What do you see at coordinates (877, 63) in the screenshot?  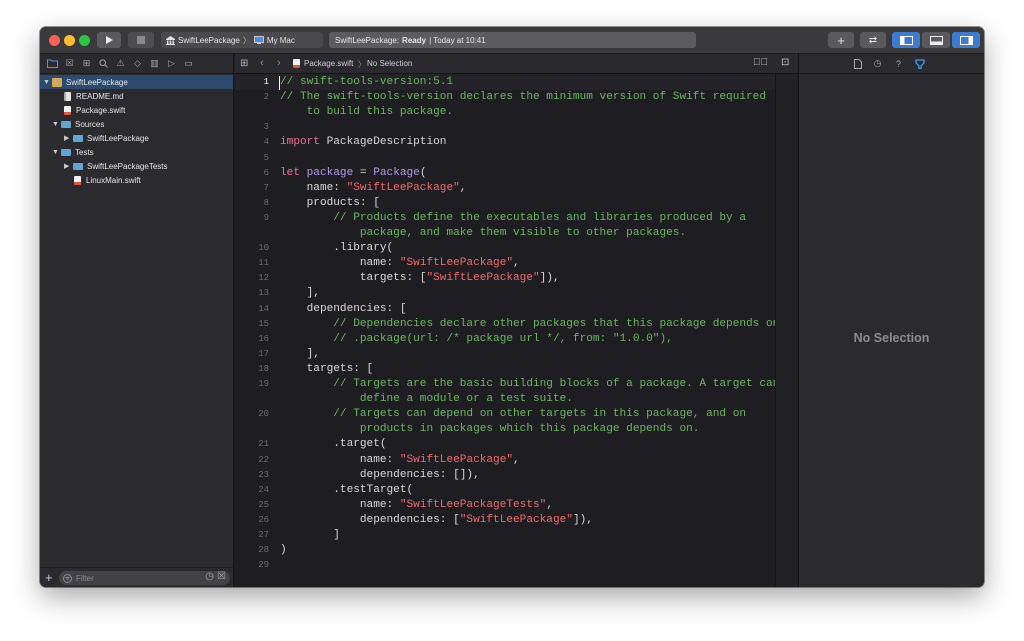 I see `history-icon: ◷` at bounding box center [877, 63].